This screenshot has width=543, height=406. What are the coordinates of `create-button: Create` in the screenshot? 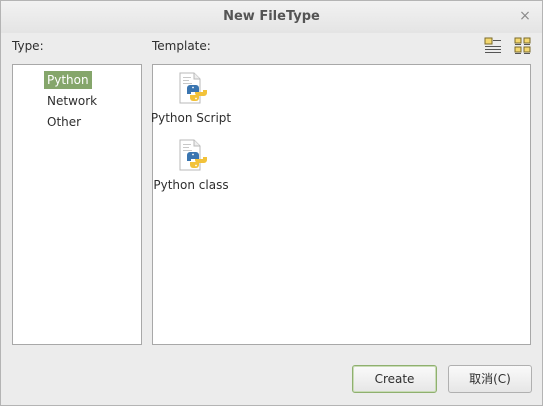 It's located at (394, 379).